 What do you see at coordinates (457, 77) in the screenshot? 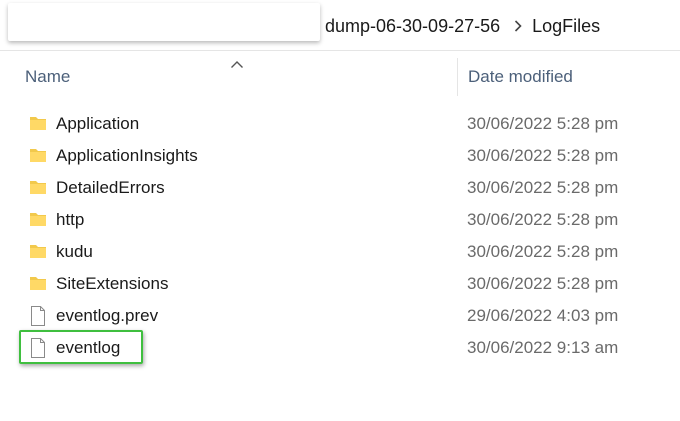
I see `column-divider` at bounding box center [457, 77].